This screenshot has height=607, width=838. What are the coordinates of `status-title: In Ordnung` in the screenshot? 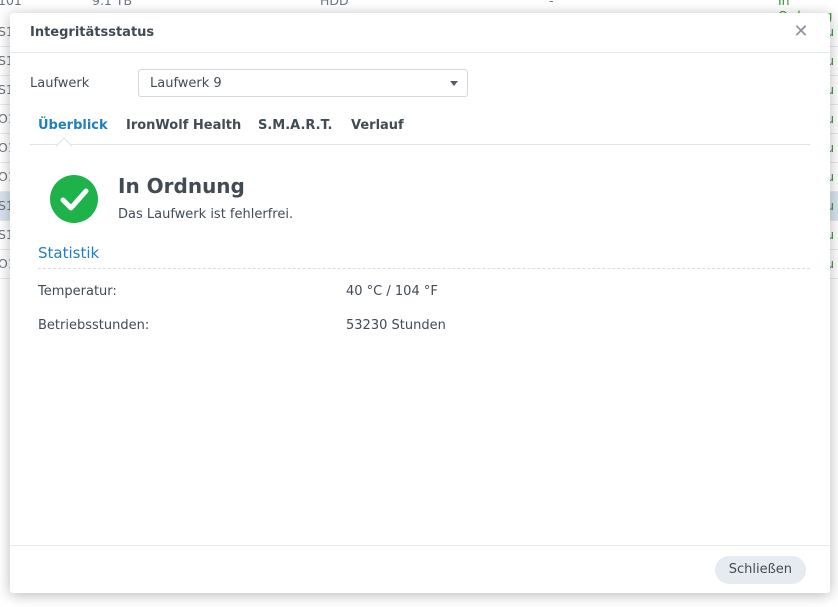 It's located at (181, 186).